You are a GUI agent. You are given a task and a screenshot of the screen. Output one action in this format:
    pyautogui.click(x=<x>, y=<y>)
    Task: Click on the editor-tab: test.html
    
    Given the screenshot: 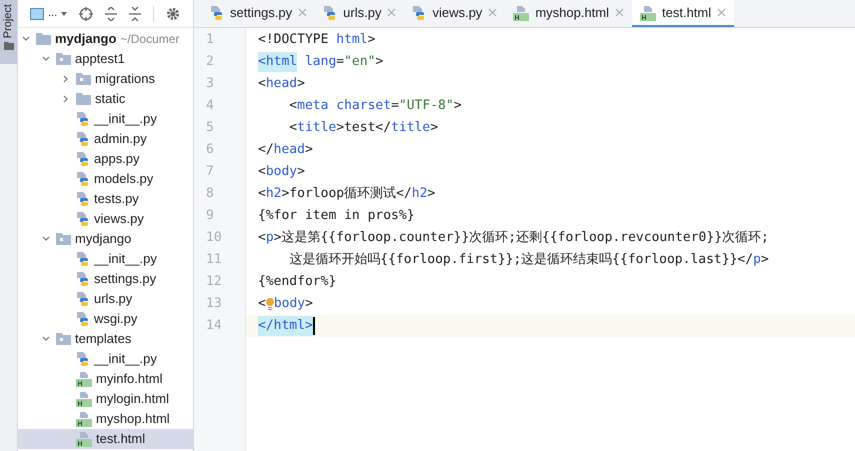 What is the action you would take?
    pyautogui.click(x=683, y=13)
    